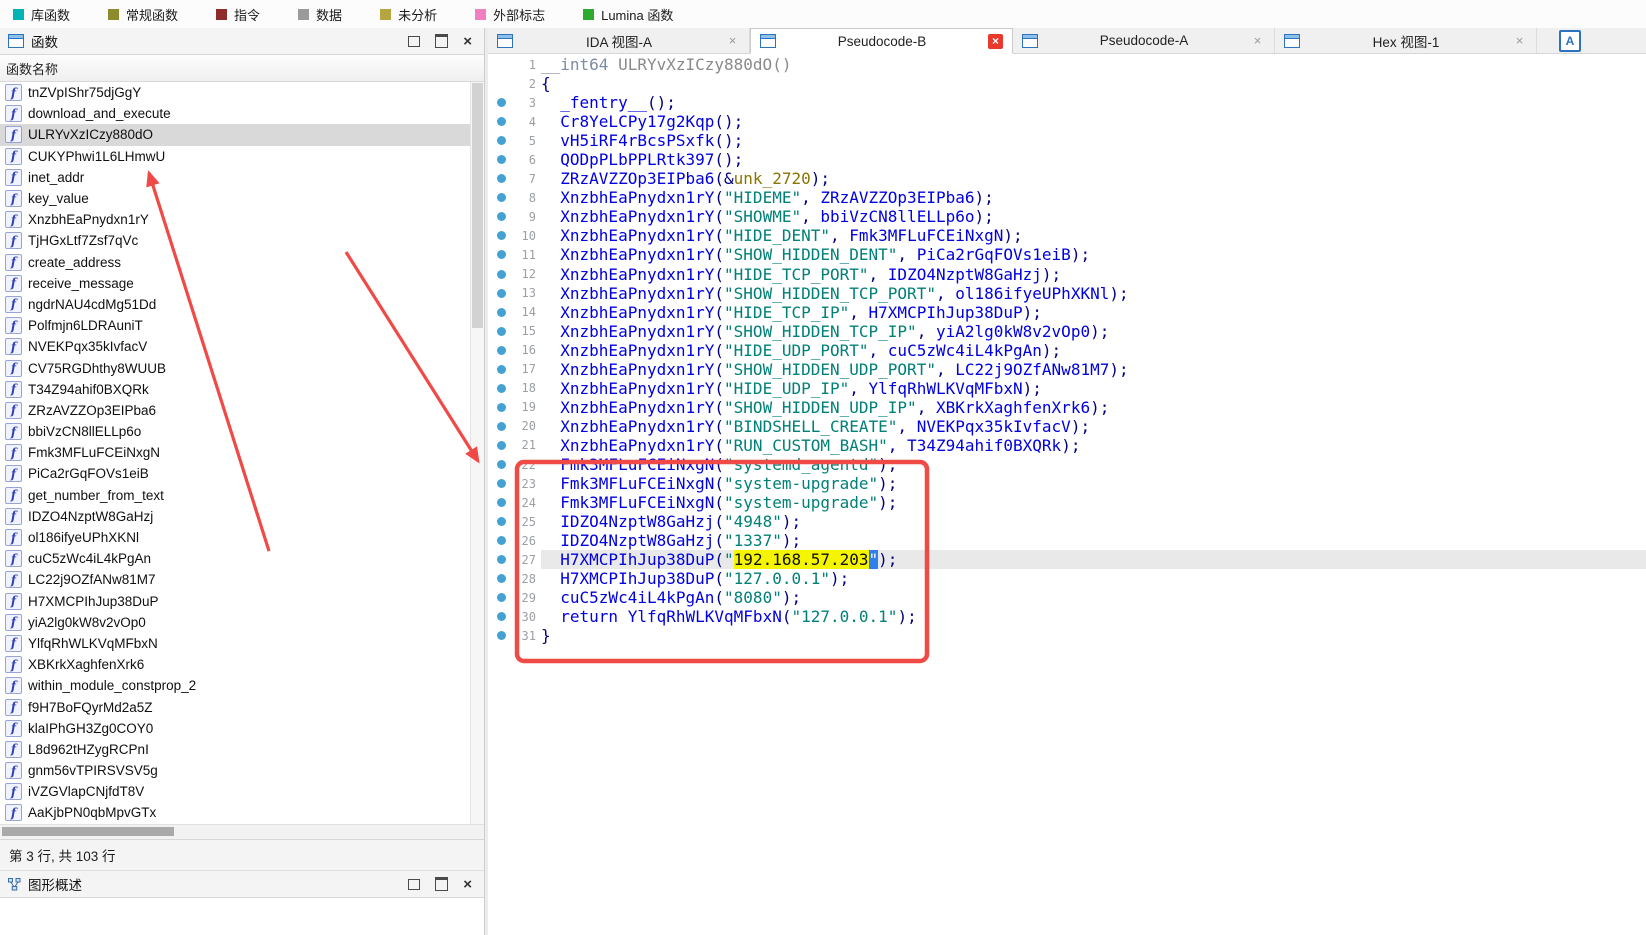  What do you see at coordinates (235, 664) in the screenshot?
I see `function-list-item: f XBKrkXaghfenXrk6` at bounding box center [235, 664].